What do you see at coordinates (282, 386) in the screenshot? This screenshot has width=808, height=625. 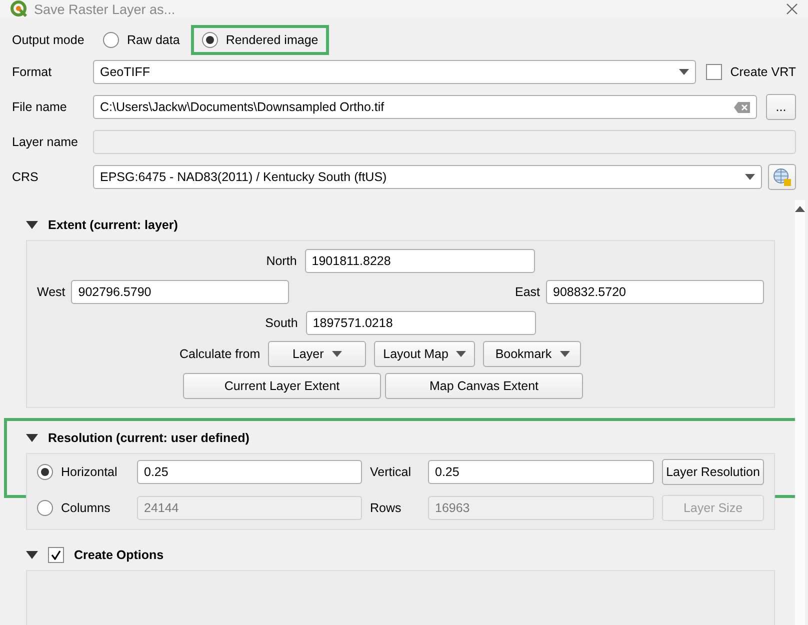 I see `extent-button: Current Layer Extent` at bounding box center [282, 386].